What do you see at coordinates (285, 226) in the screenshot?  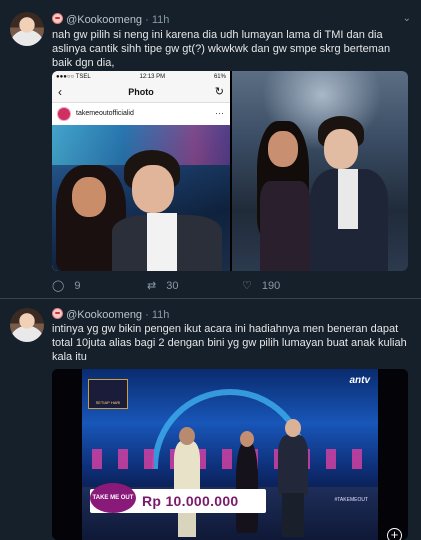 I see `woman-dress` at bounding box center [285, 226].